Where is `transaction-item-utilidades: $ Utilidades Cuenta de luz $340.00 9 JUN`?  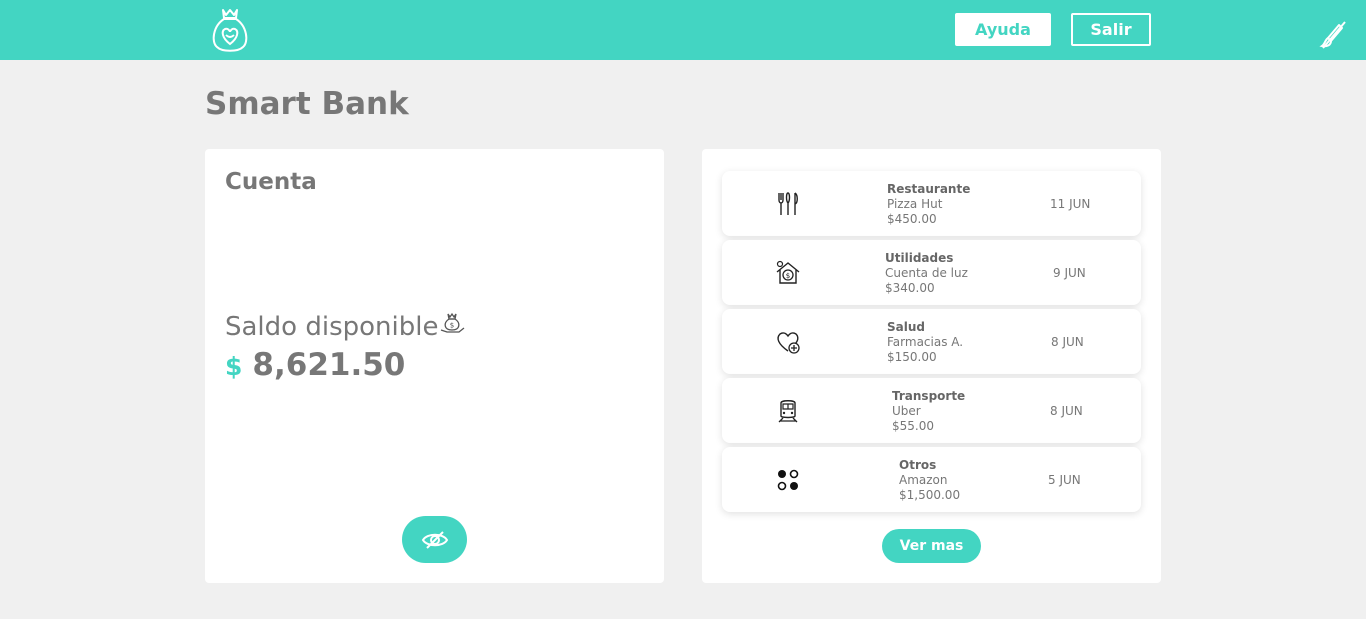
transaction-item-utilidades: $ Utilidades Cuenta de luz $340.00 9 JUN is located at coordinates (931, 272).